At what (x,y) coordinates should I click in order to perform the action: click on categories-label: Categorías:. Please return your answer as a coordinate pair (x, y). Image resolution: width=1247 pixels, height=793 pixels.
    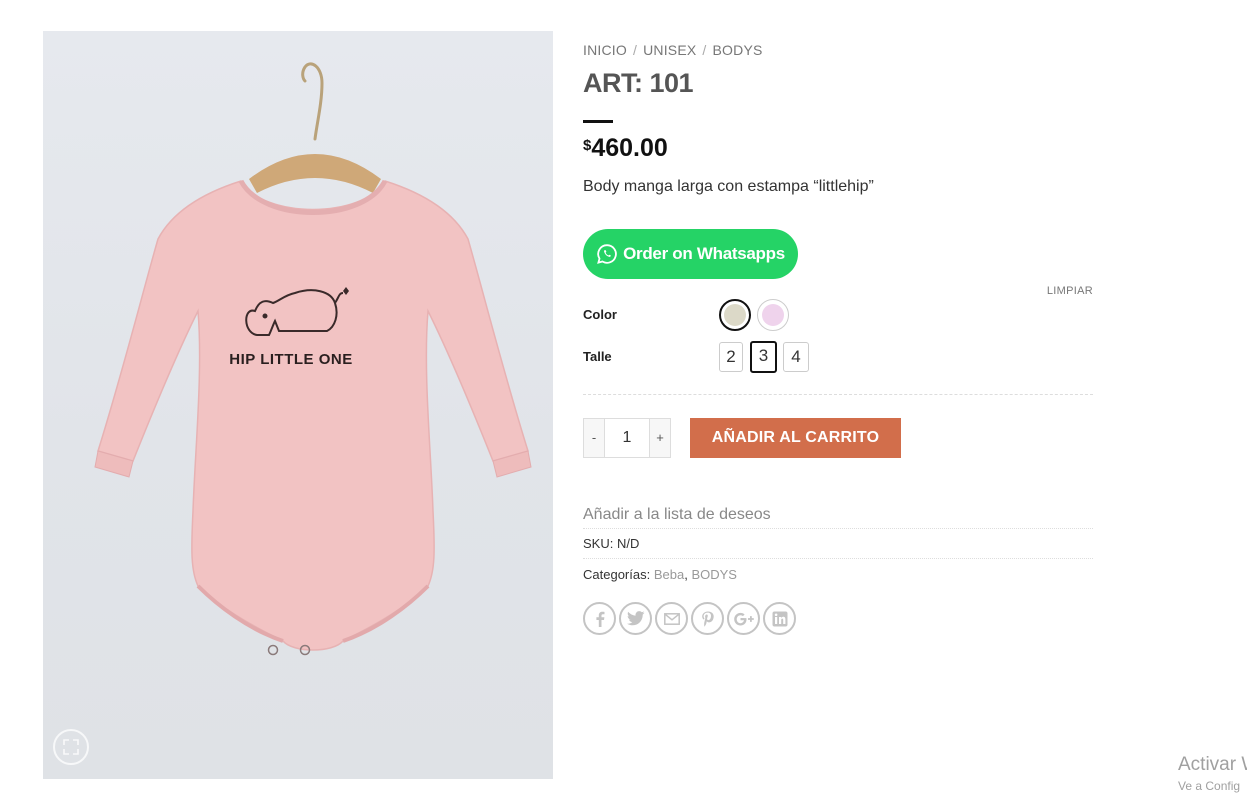
    Looking at the image, I should click on (617, 574).